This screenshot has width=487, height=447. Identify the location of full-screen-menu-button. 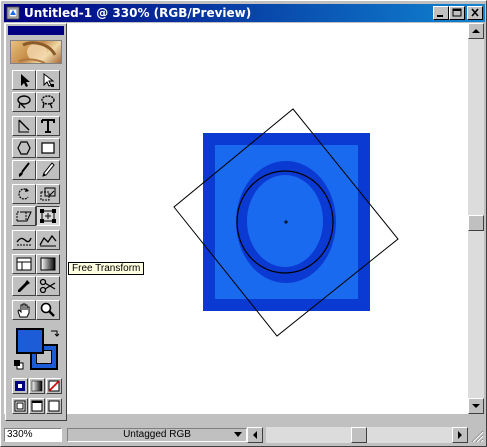
(37, 406).